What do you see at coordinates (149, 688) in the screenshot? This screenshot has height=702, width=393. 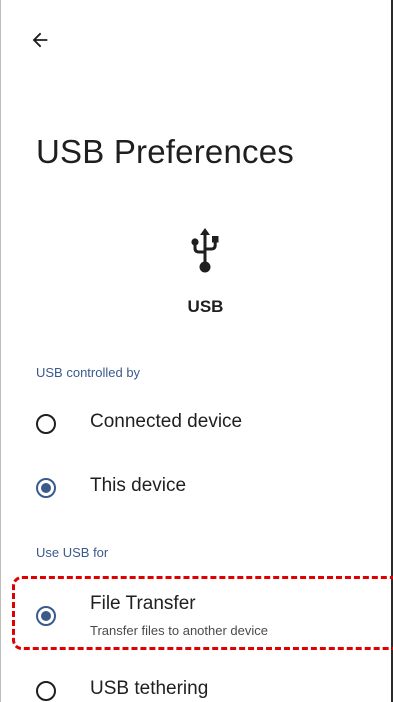 I see `option-title: USB tethering` at bounding box center [149, 688].